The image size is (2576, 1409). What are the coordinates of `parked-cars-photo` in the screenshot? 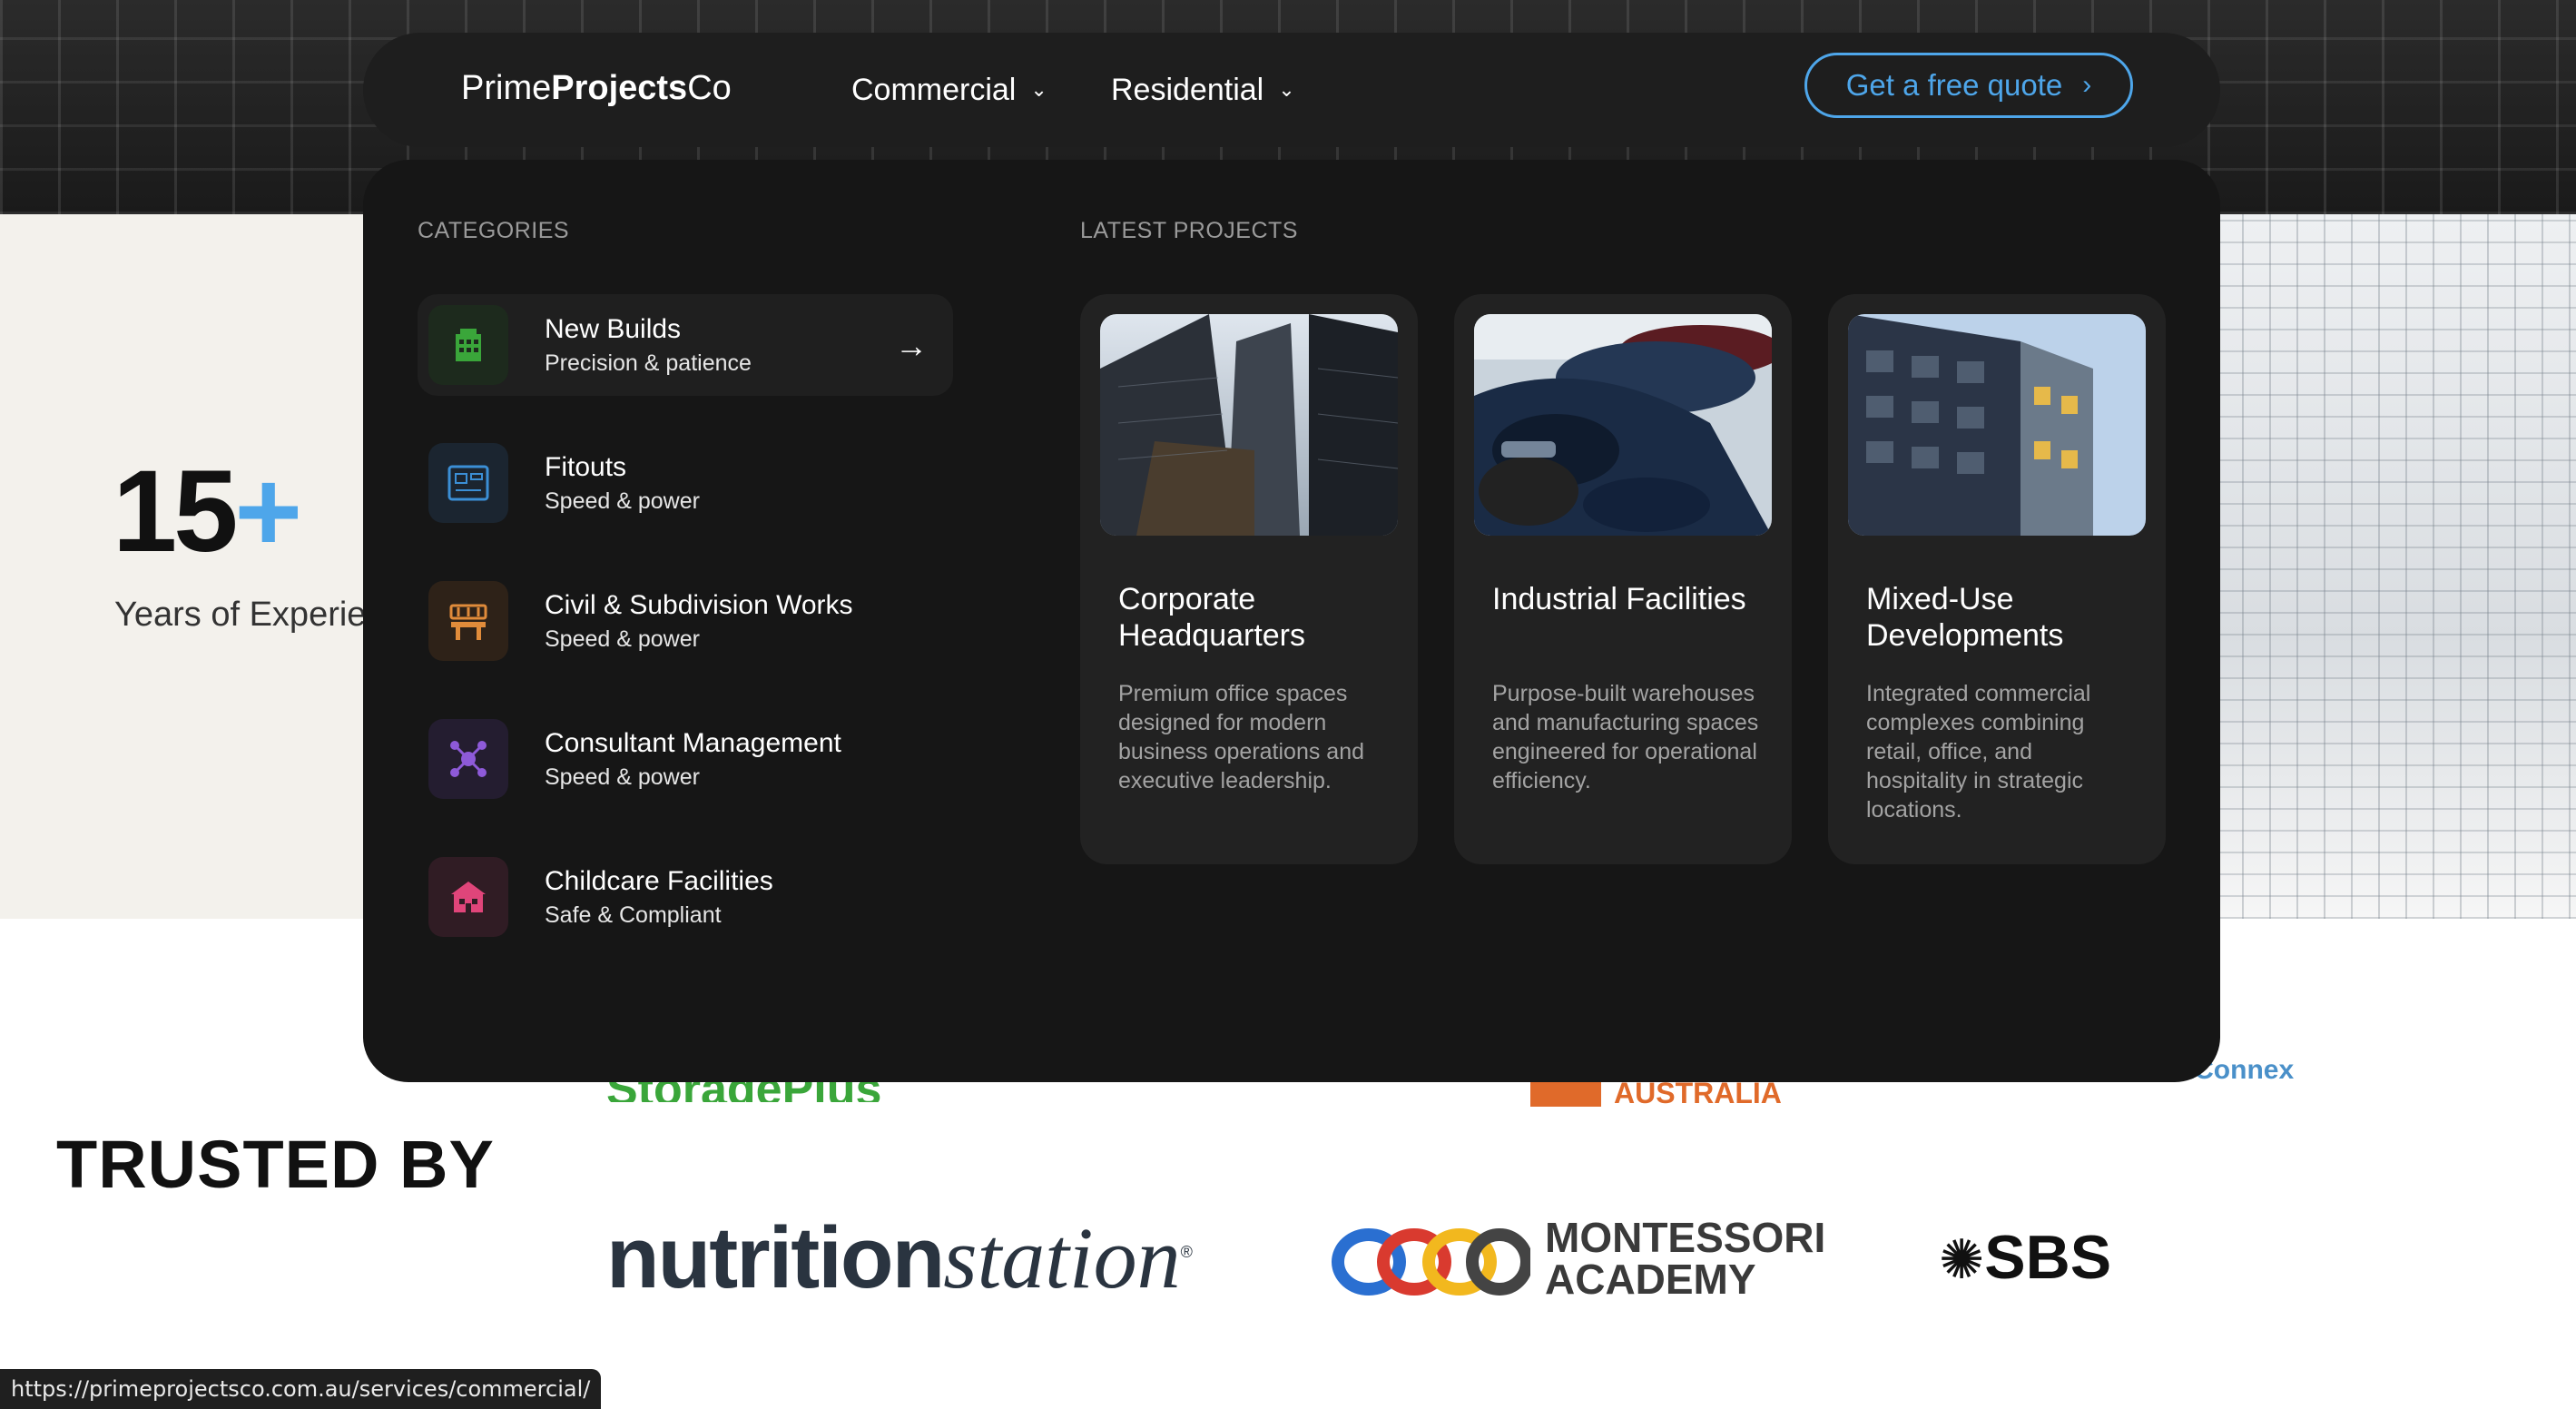 It's located at (1623, 425).